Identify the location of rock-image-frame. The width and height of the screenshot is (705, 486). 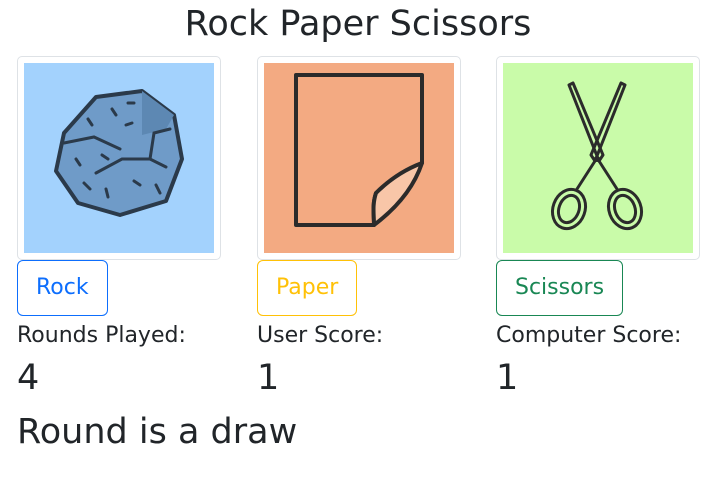
(119, 158).